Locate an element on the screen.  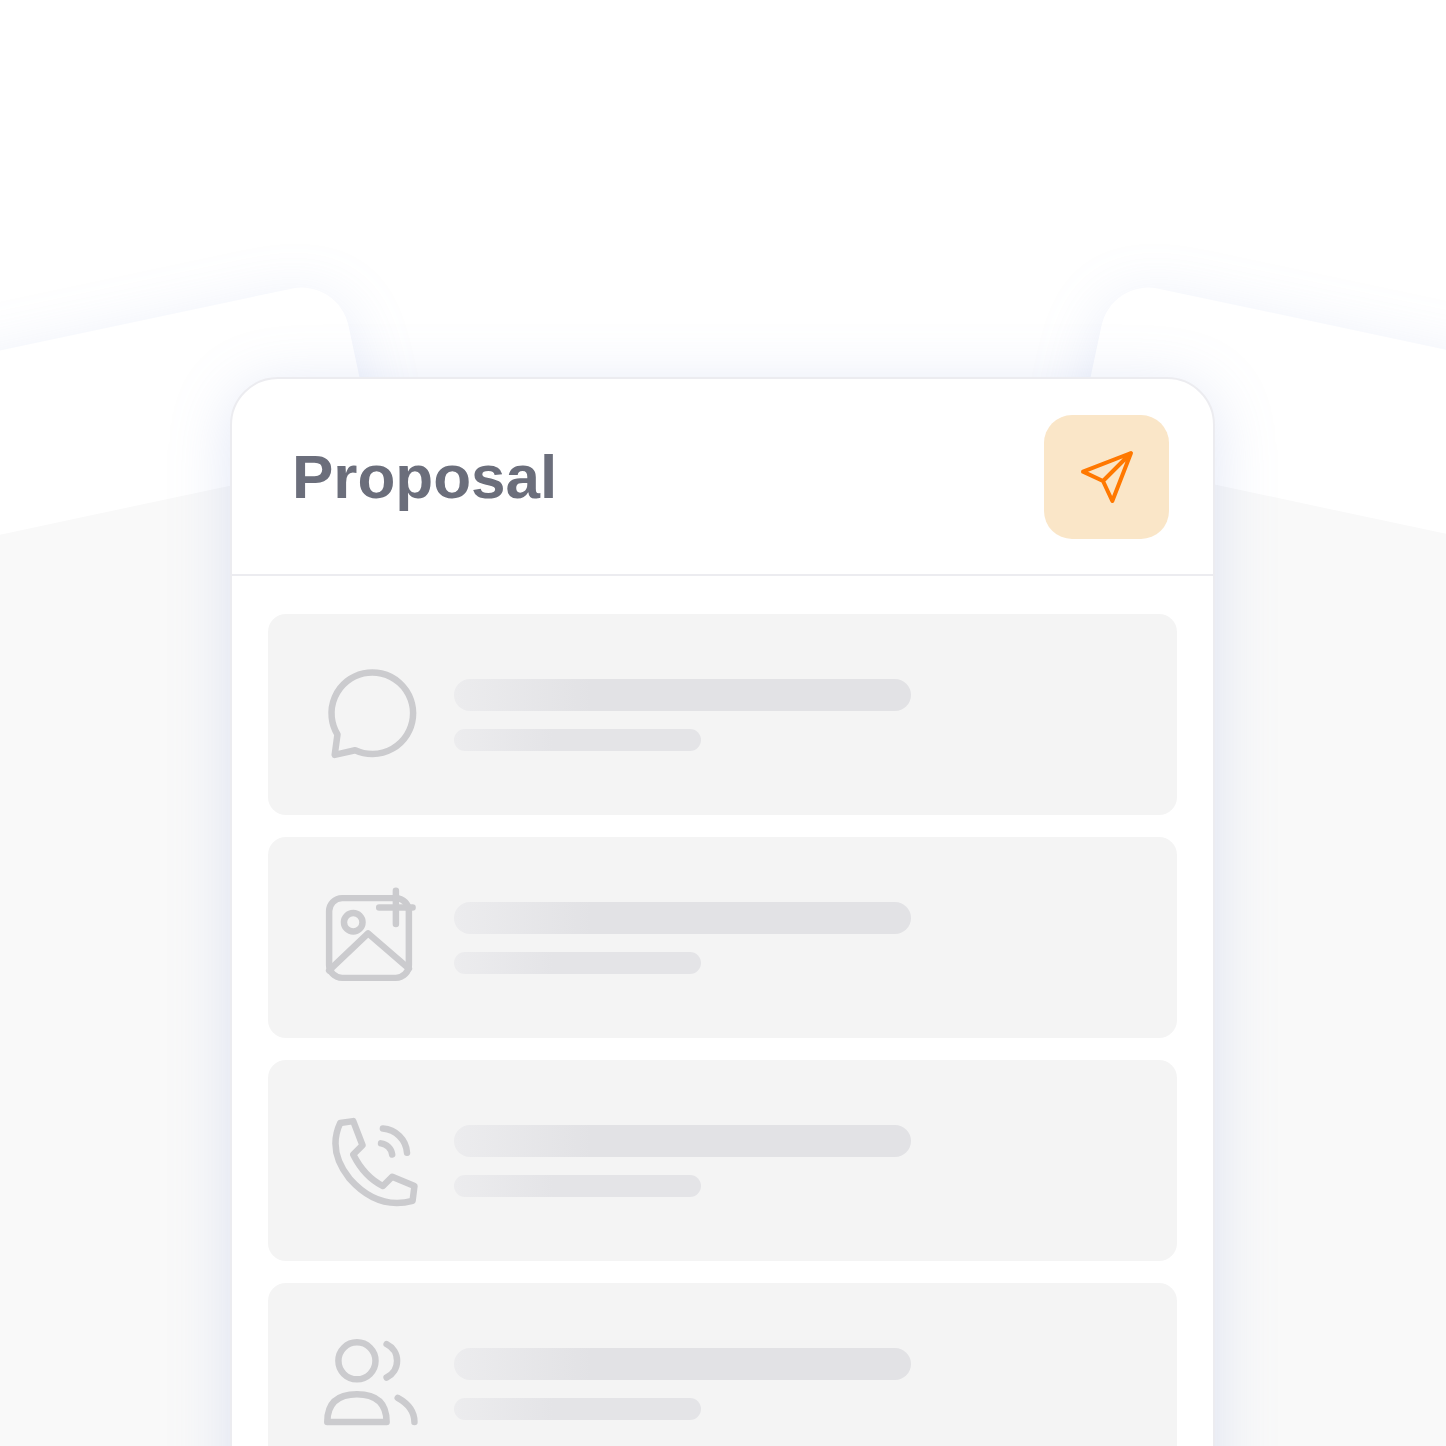
card-title: Proposal is located at coordinates (425, 476).